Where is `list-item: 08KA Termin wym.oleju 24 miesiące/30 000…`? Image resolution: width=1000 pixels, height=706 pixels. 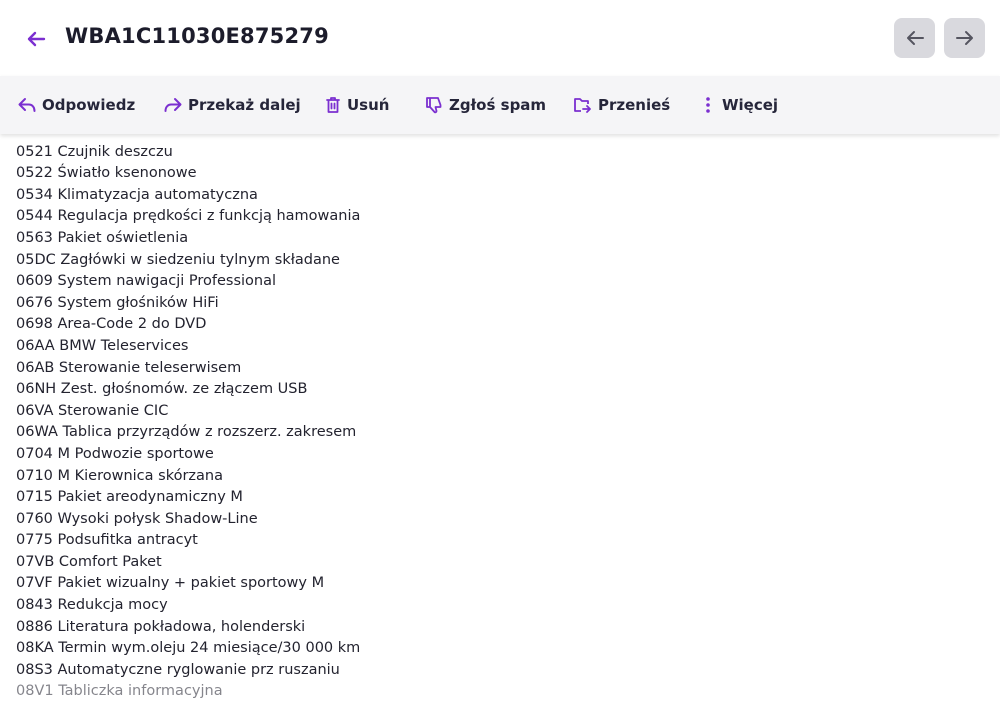 list-item: 08KA Termin wym.oleju 24 miesiące/30 000… is located at coordinates (188, 648).